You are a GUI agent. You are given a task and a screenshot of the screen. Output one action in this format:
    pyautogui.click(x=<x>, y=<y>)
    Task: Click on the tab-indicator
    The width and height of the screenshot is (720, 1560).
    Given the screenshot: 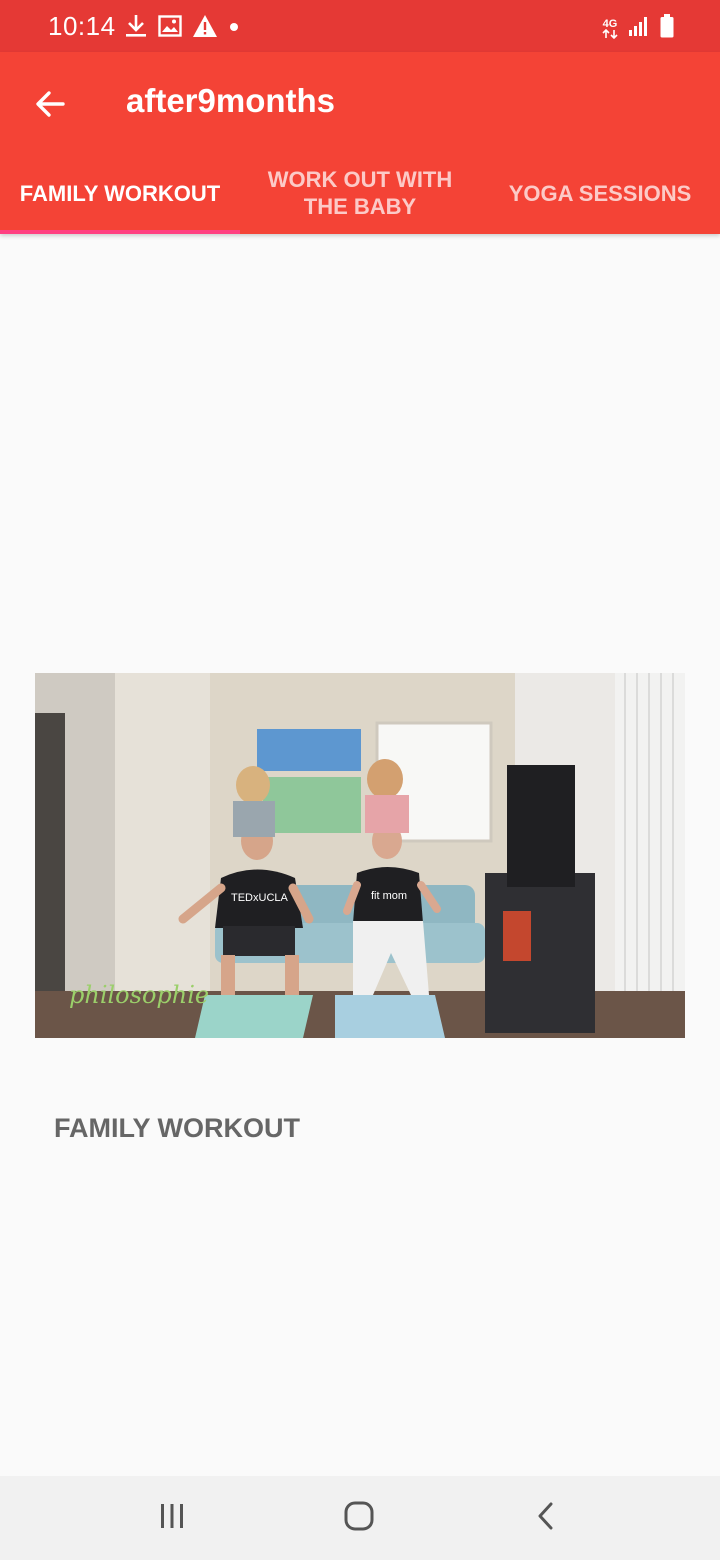 What is the action you would take?
    pyautogui.click(x=120, y=232)
    